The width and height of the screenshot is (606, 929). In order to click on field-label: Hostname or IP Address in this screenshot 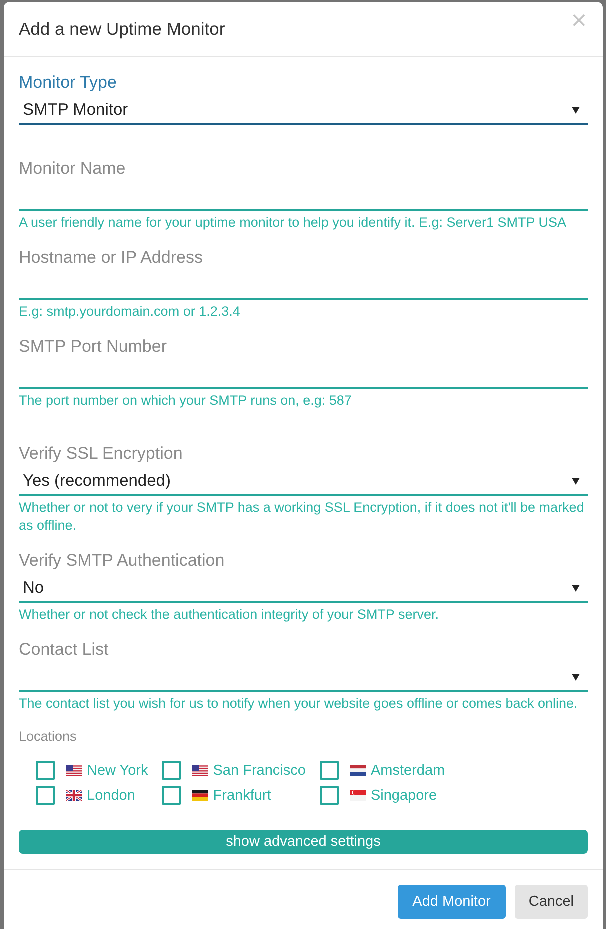, I will do `click(111, 258)`.